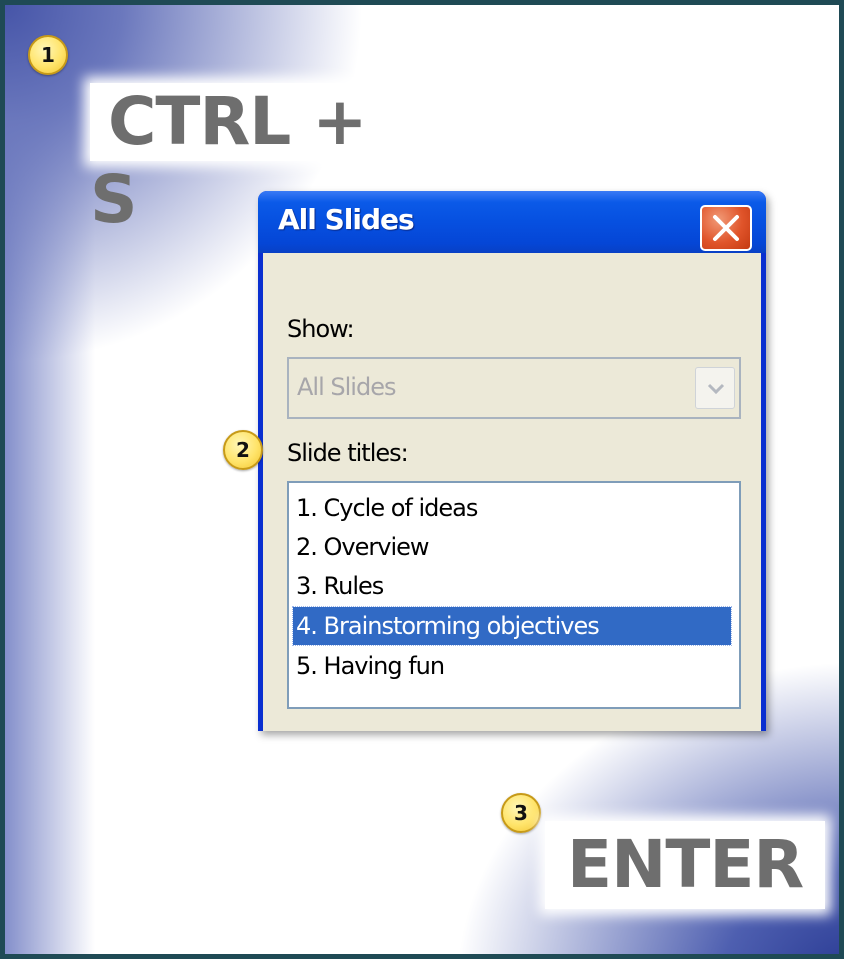  I want to click on list-item: 5. Having fun, so click(369, 666).